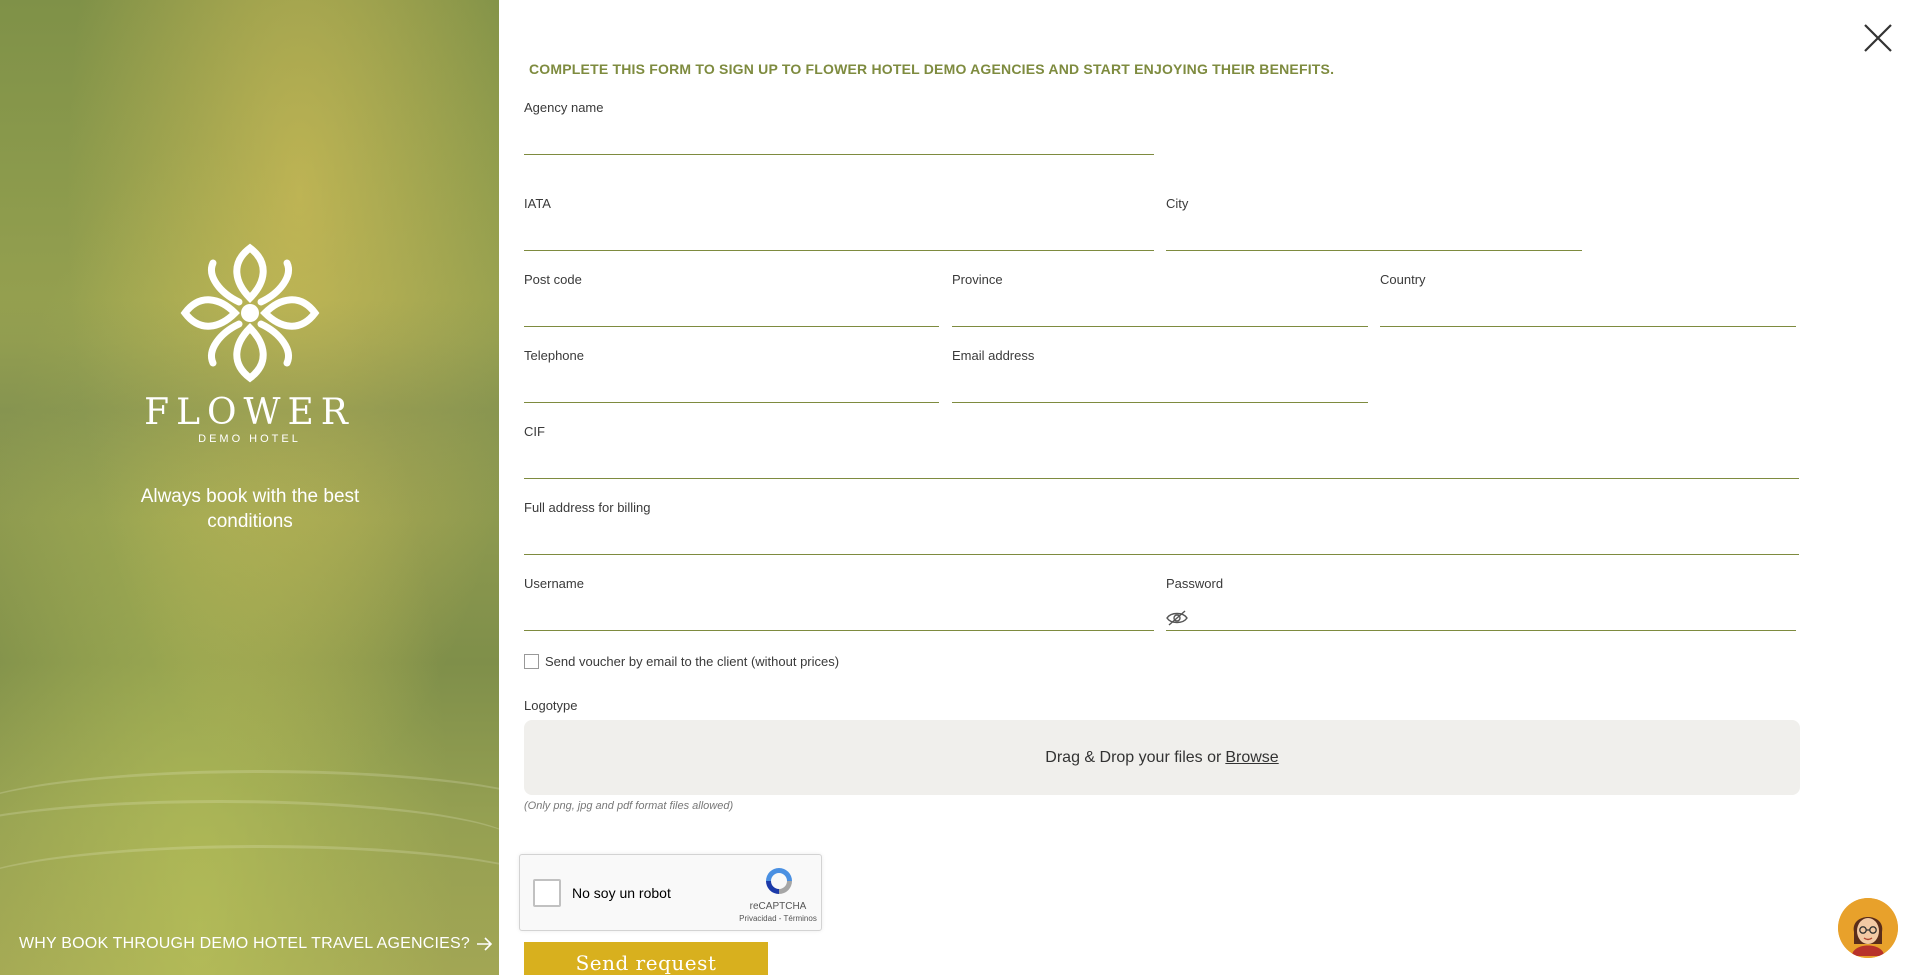 This screenshot has height=975, width=1905. Describe the element at coordinates (554, 355) in the screenshot. I see `telephone-label: Telephone` at that location.